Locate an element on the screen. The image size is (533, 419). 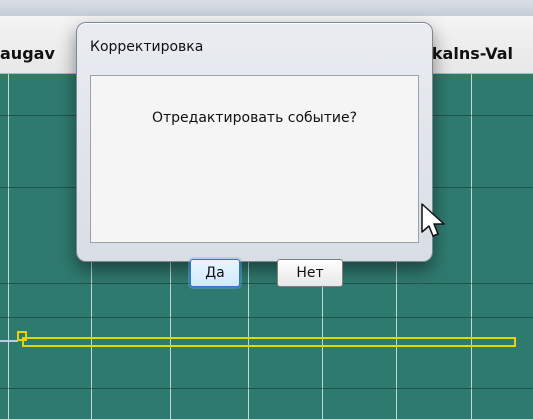
dialog-message: Отредактировать событие? is located at coordinates (254, 118).